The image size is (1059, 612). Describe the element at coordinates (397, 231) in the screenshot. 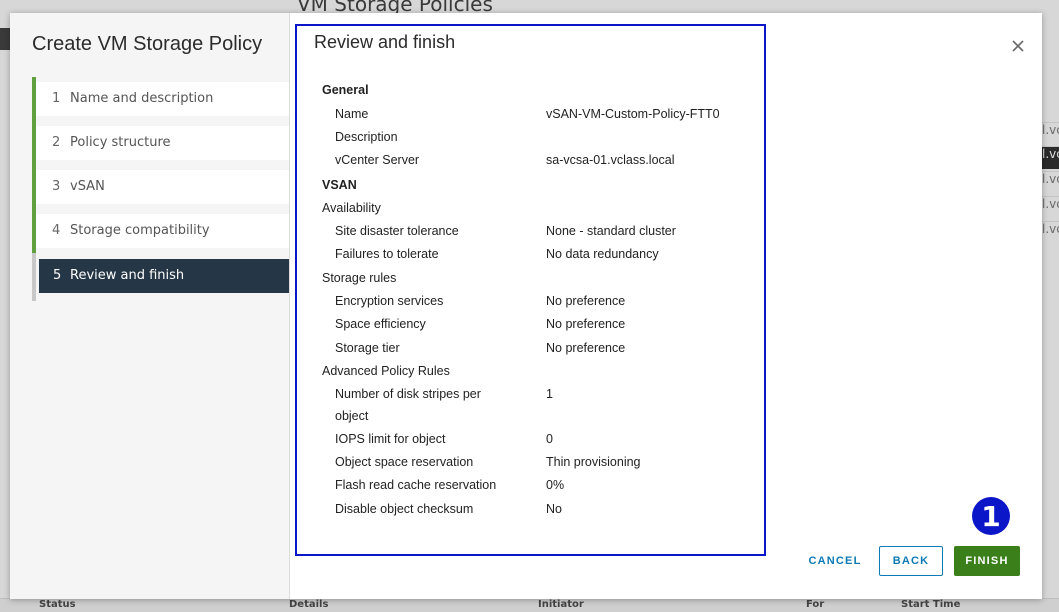

I see `site-disaster-label: Site disaster tolerance` at that location.